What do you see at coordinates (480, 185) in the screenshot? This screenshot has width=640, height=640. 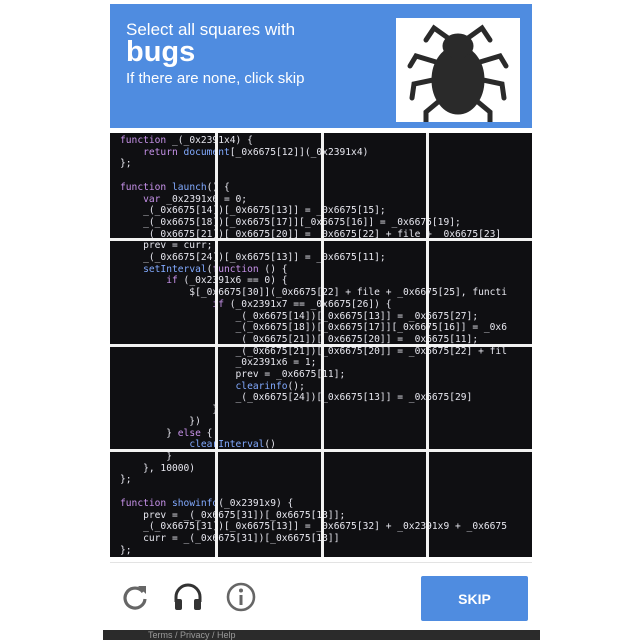 I see `image-tile-r1c4` at bounding box center [480, 185].